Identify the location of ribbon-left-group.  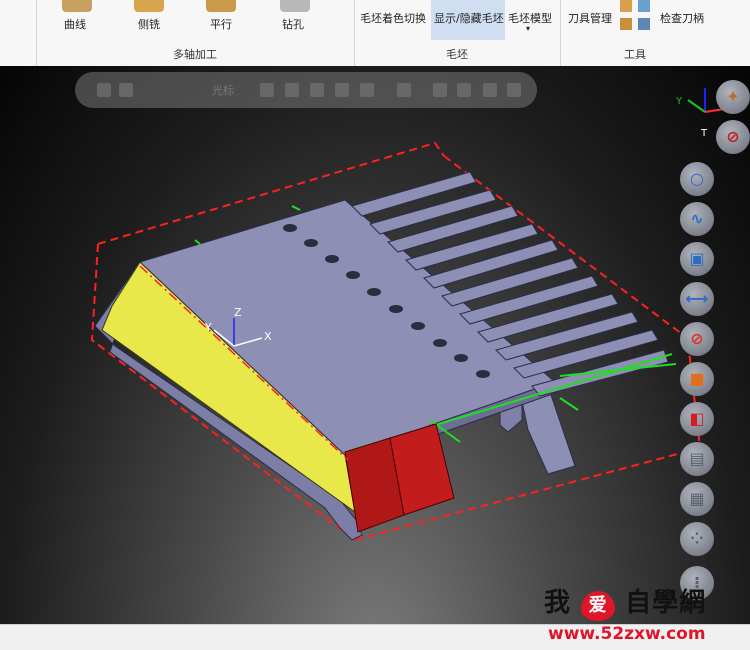
(18, 33).